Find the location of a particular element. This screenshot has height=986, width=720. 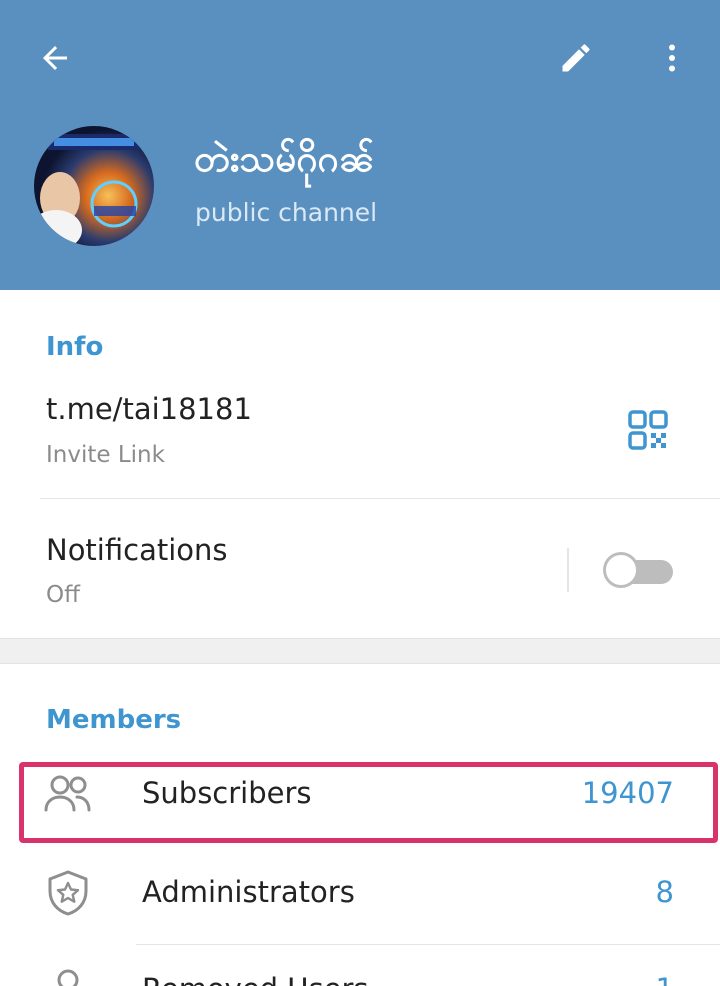

administrators-label: Administrators is located at coordinates (248, 892).